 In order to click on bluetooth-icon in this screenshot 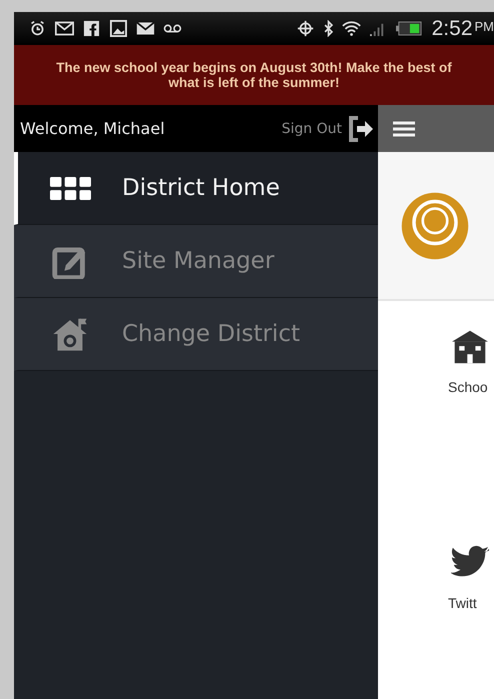, I will do `click(328, 28)`.